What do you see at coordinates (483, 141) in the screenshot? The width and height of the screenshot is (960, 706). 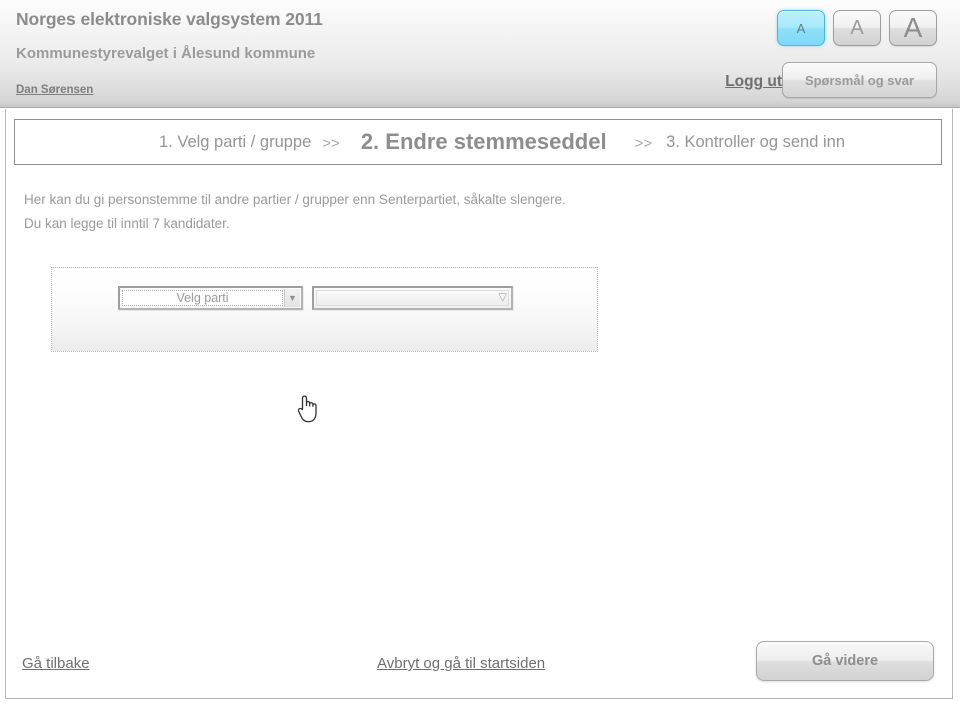 I see `step-2-label-current: 2. Endre stemmeseddel` at bounding box center [483, 141].